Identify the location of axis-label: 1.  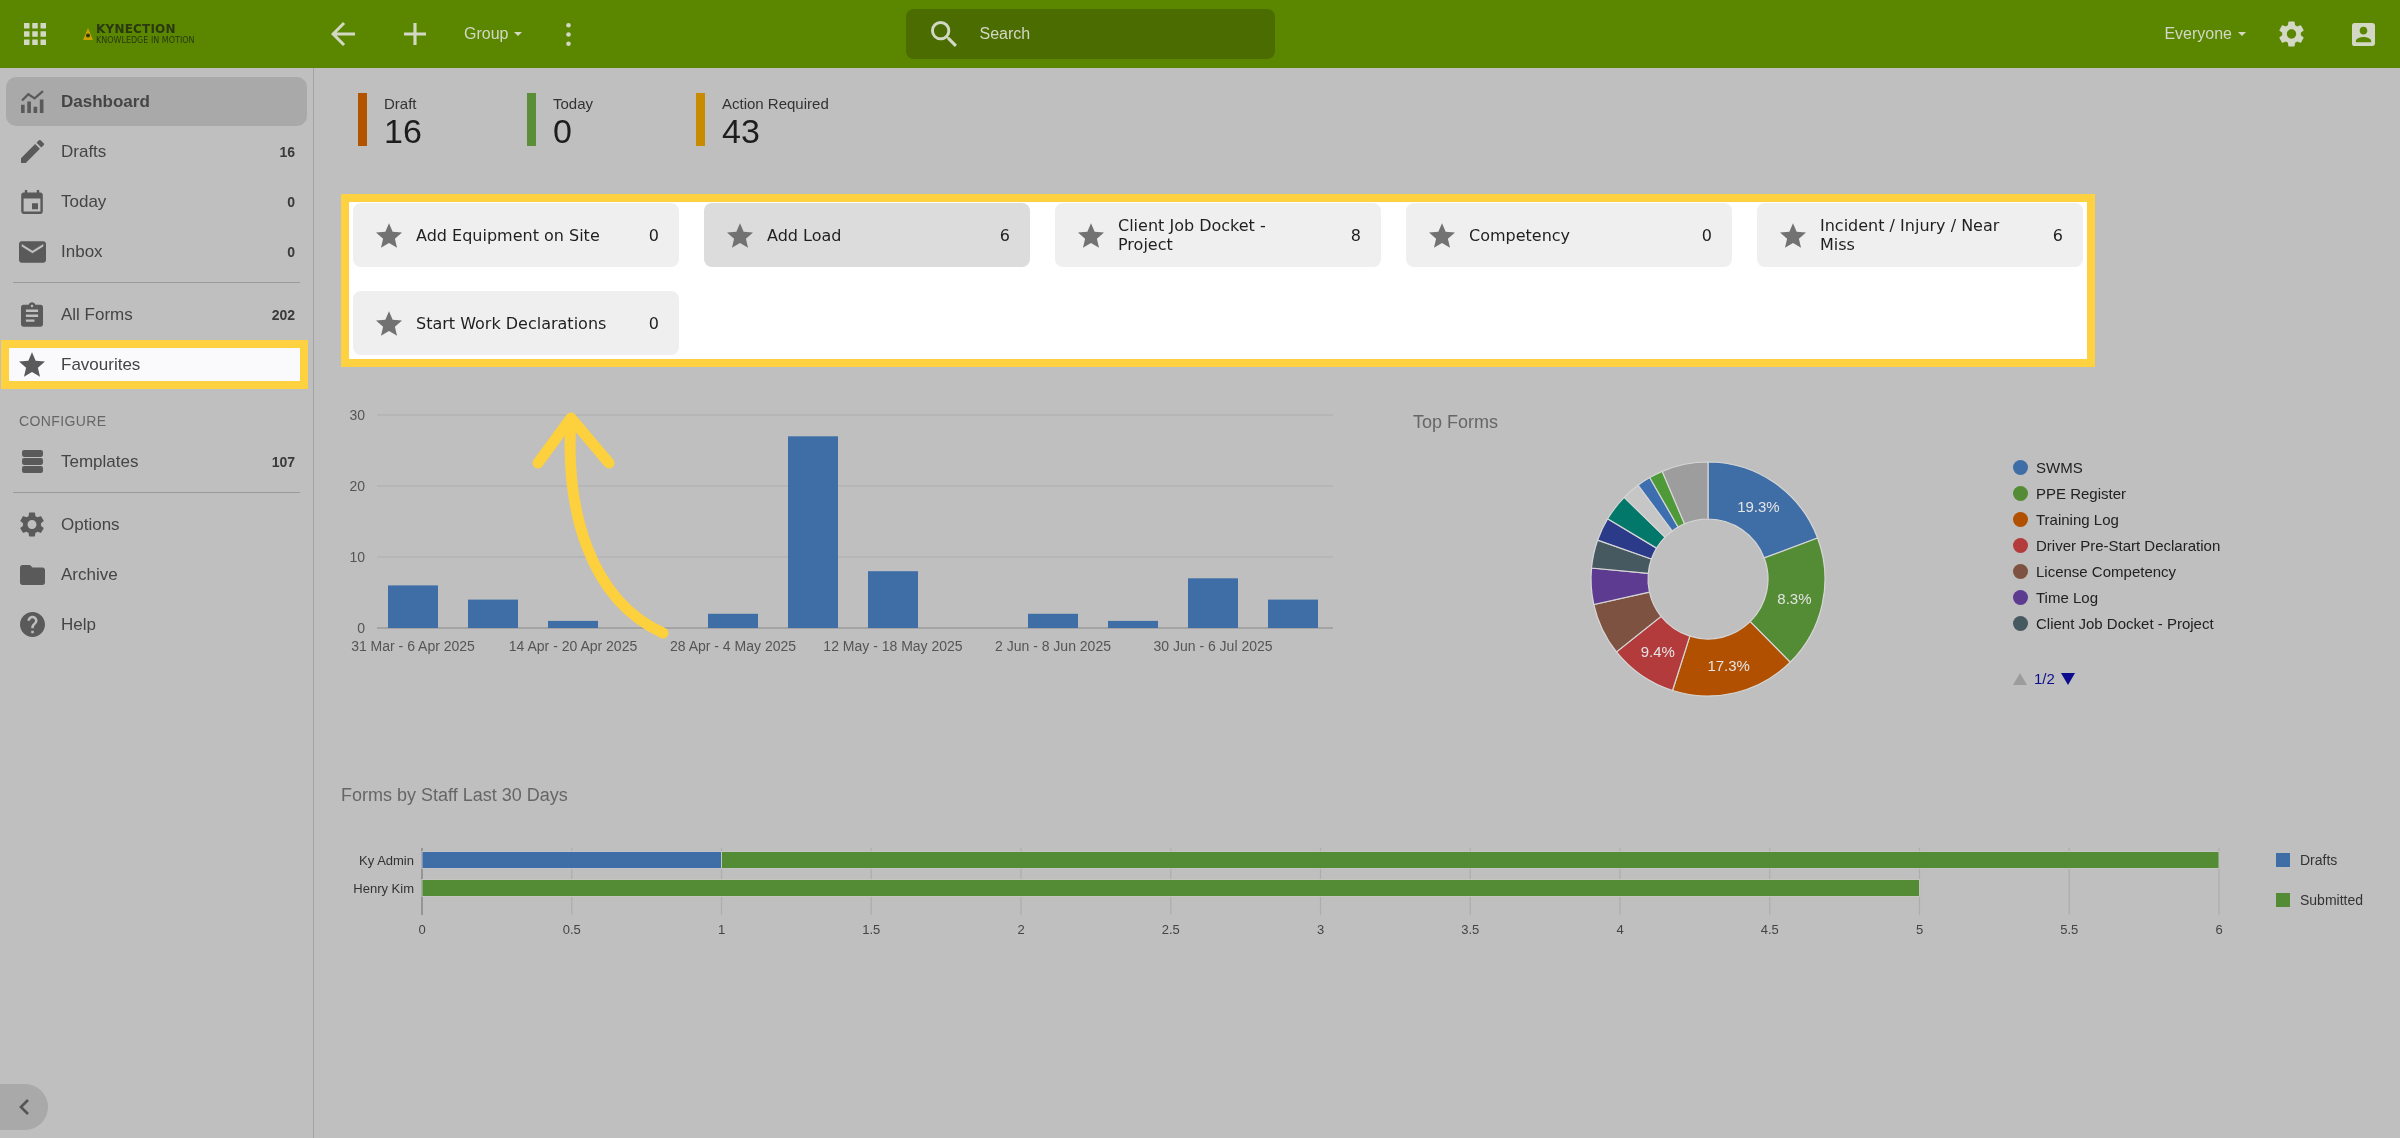
(721, 929).